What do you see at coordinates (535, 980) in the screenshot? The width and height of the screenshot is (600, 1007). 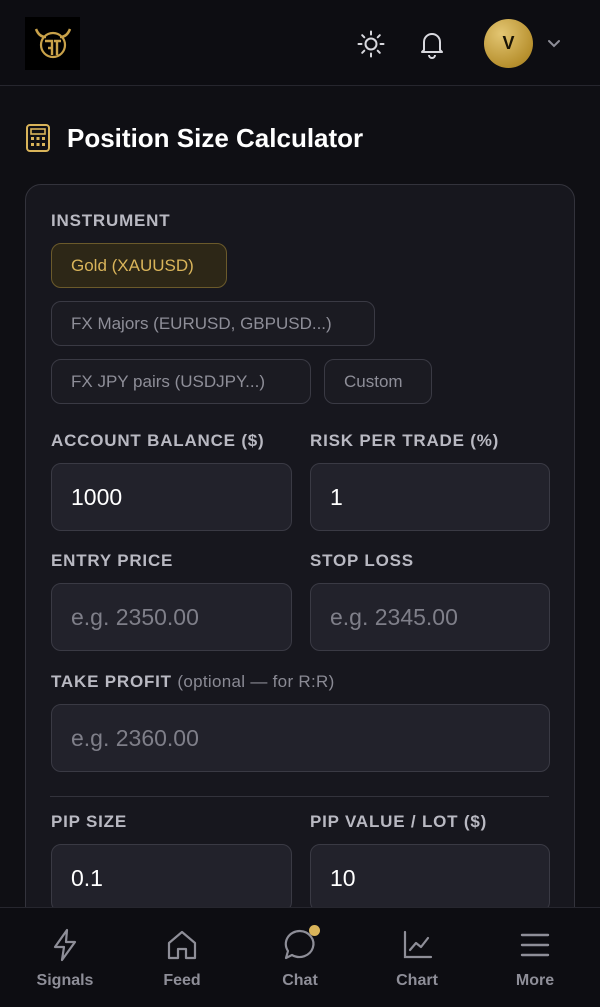 I see `nav-label-more: More` at bounding box center [535, 980].